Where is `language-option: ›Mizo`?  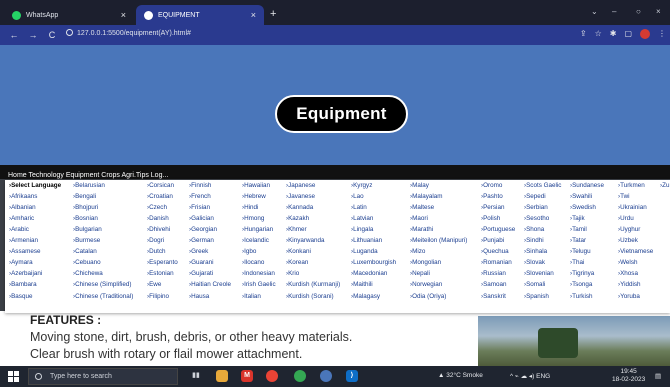 language-option: ›Mizo is located at coordinates (417, 252).